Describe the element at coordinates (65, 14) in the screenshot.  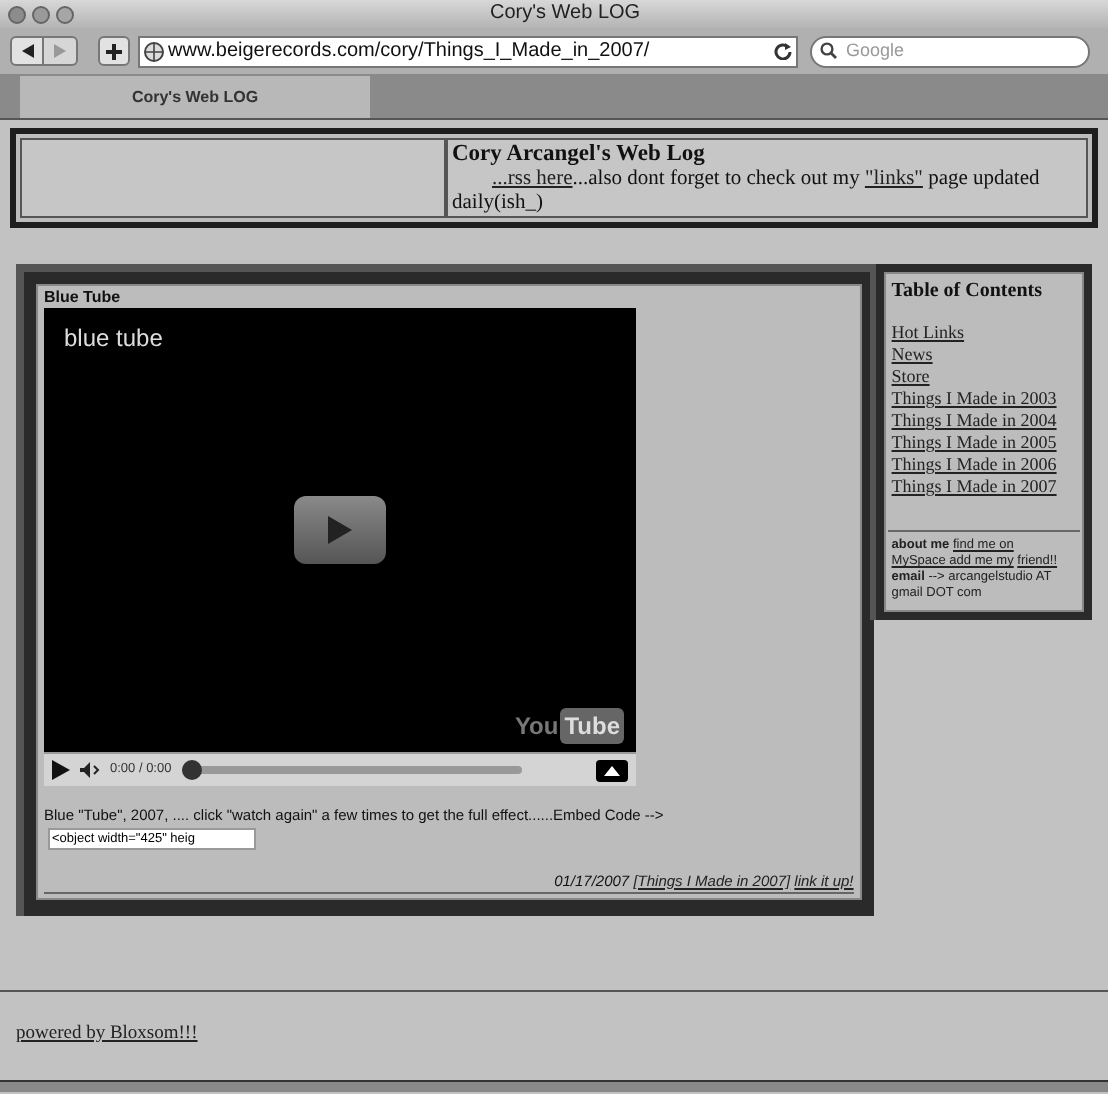
I see `zoom-icon` at that location.